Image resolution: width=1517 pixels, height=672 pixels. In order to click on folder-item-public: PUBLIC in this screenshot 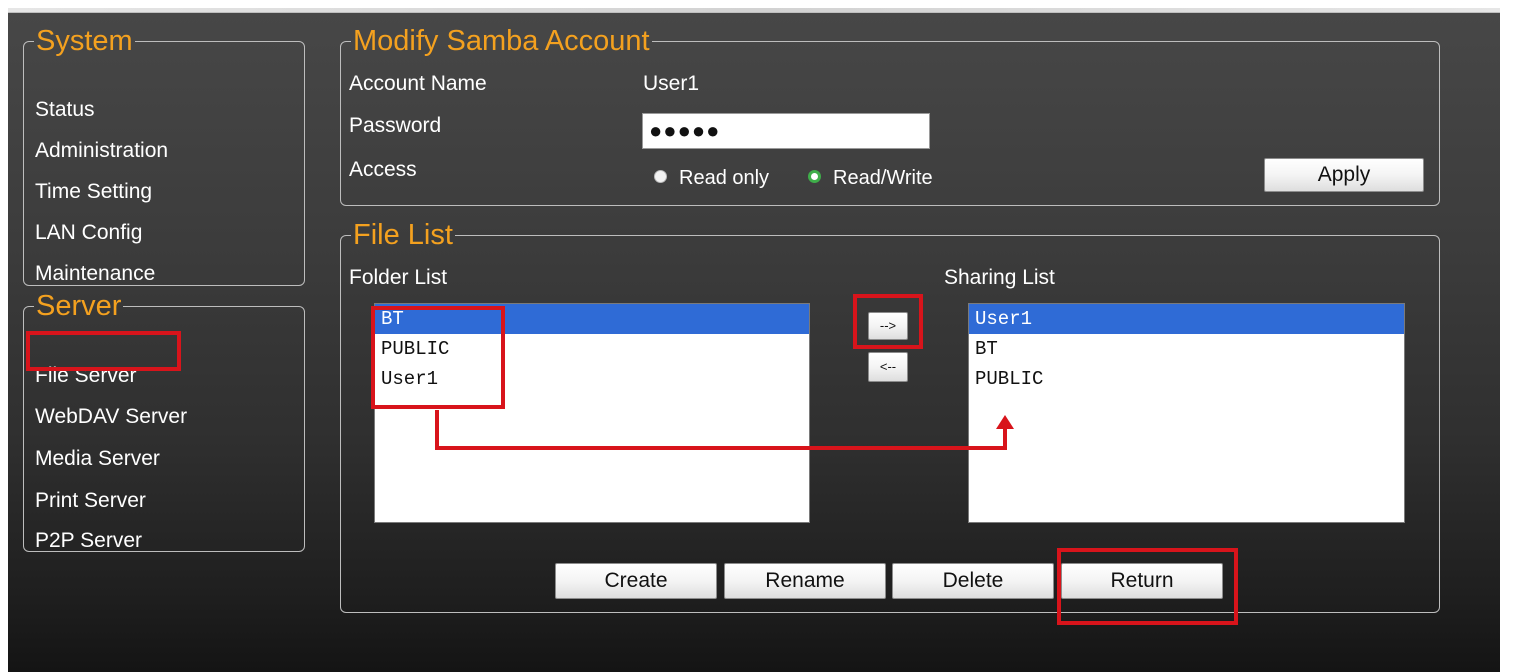, I will do `click(592, 349)`.